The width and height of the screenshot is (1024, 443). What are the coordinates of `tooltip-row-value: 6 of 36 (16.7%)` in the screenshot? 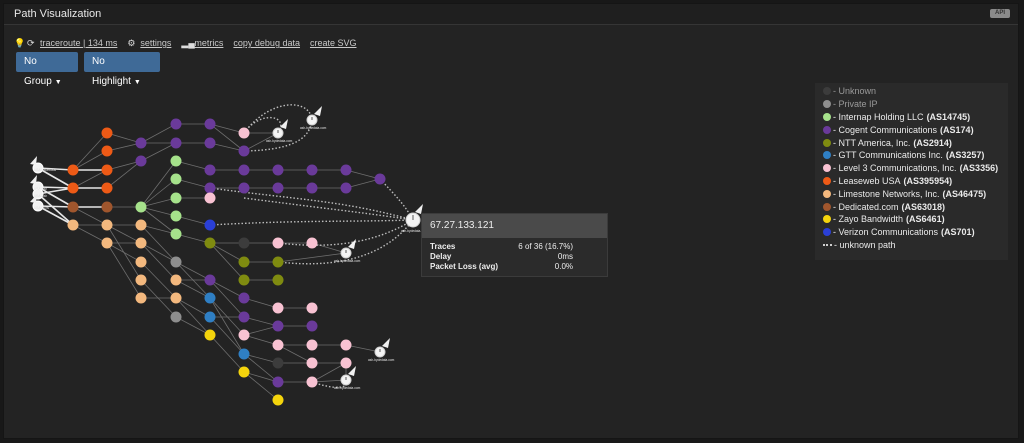 It's located at (545, 246).